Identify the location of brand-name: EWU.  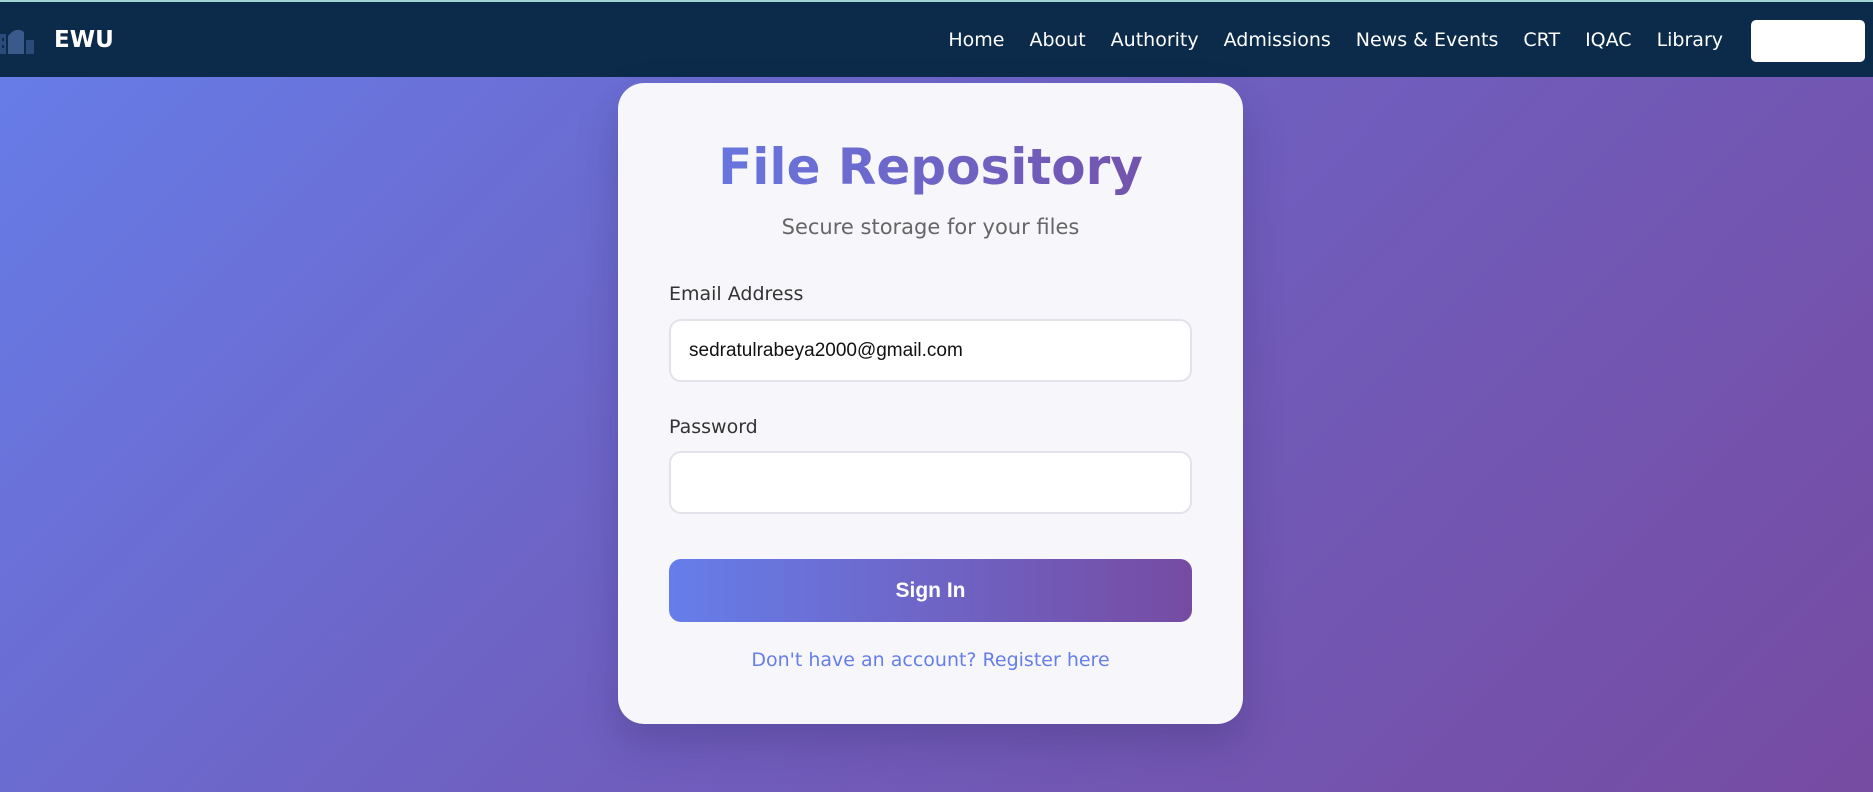
(84, 39).